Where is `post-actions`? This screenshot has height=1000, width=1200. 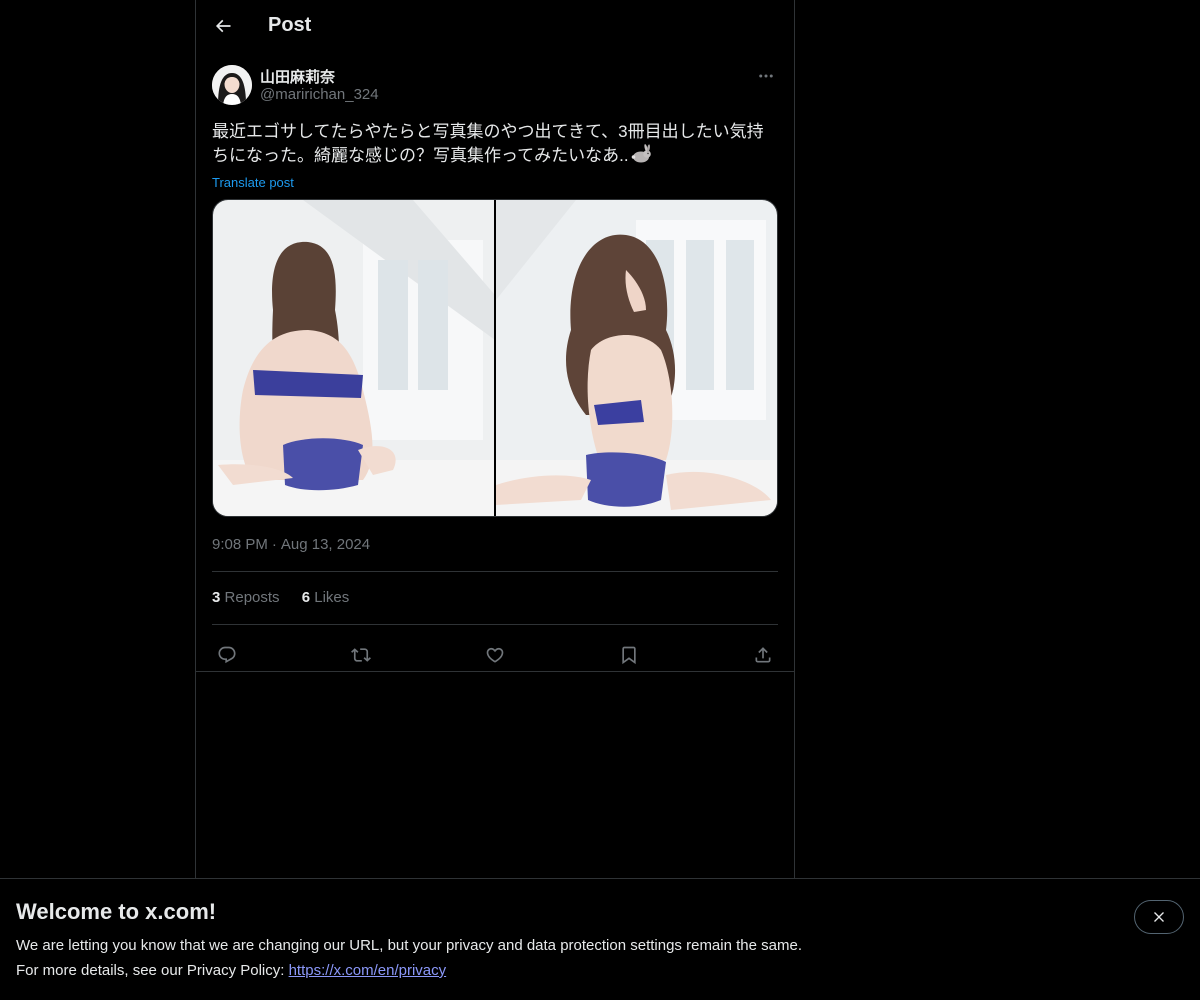
post-actions is located at coordinates (495, 655).